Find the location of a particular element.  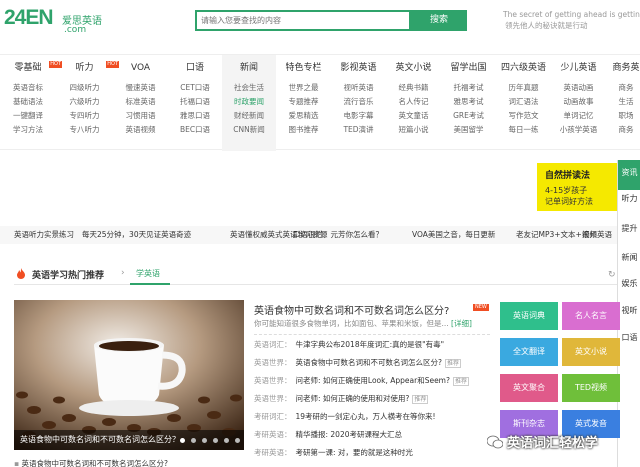

nav-link: 写作范文 is located at coordinates (523, 116).